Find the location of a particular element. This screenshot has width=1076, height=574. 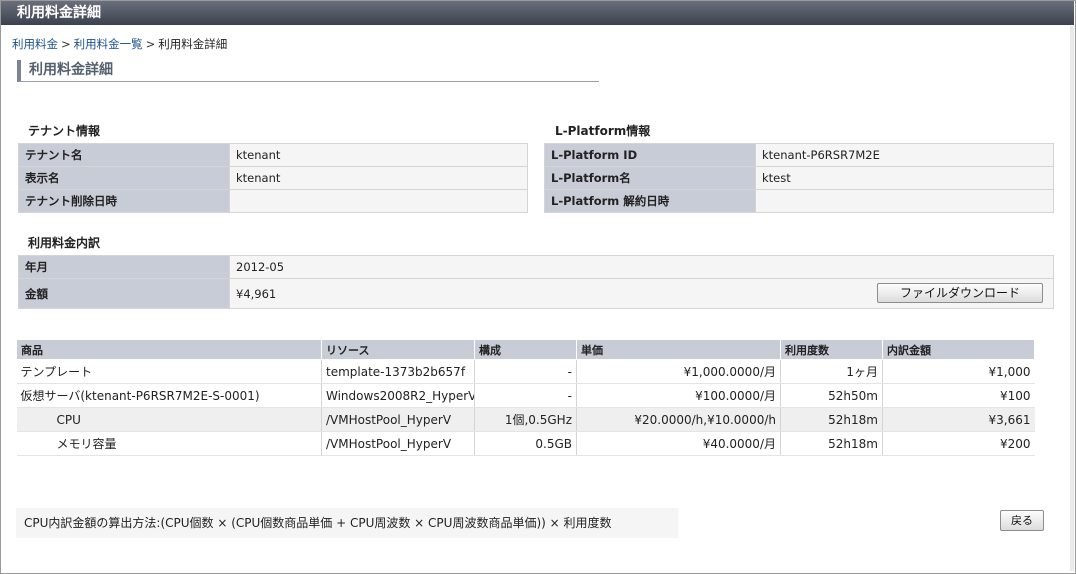

lplatform-id-label: L-Platform ID is located at coordinates (650, 155).